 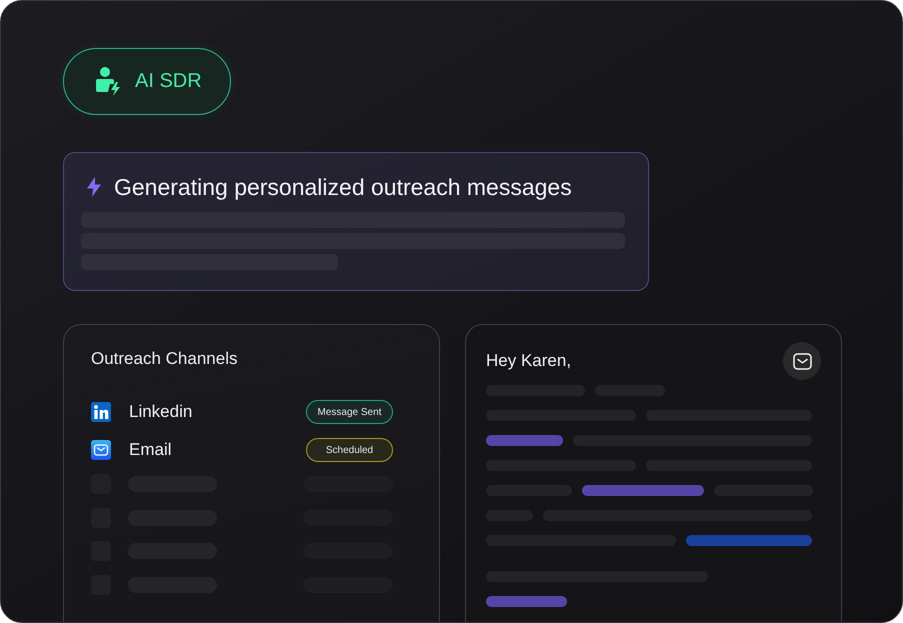 What do you see at coordinates (101, 412) in the screenshot?
I see `linkedin-icon` at bounding box center [101, 412].